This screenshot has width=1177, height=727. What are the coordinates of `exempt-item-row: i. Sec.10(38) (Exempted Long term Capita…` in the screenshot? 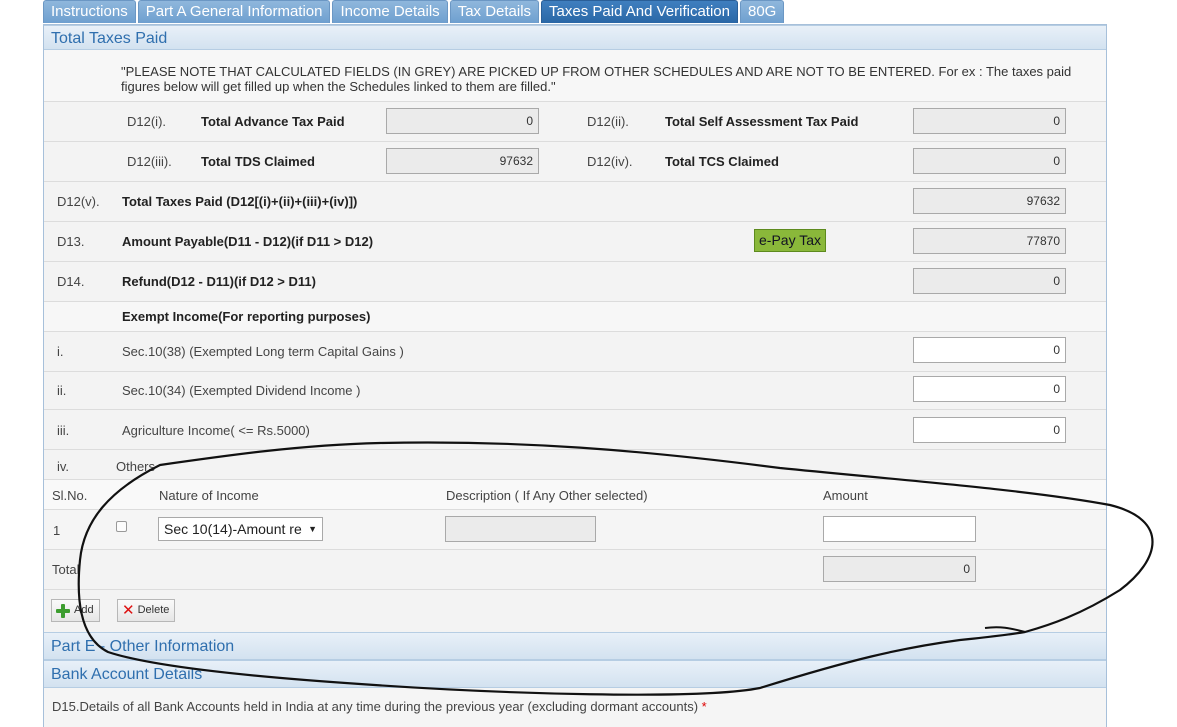 It's located at (575, 352).